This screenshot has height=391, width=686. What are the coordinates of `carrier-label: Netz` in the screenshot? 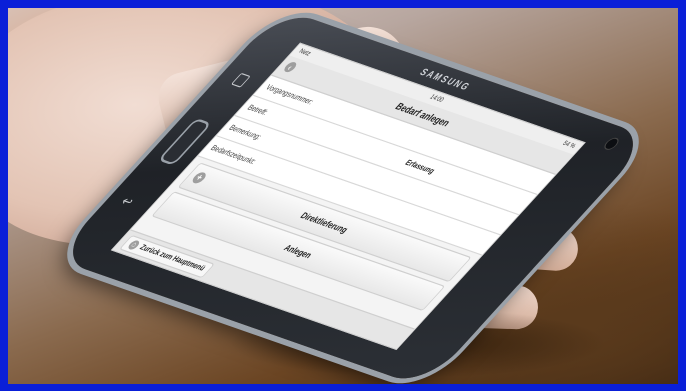 It's located at (304, 53).